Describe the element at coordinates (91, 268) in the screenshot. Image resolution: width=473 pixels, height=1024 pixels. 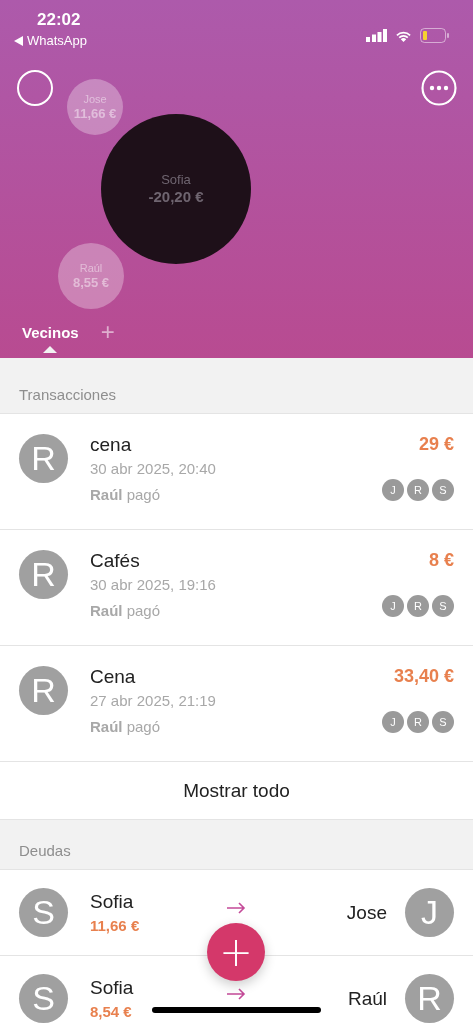
I see `bubble-name: Raúl` at that location.